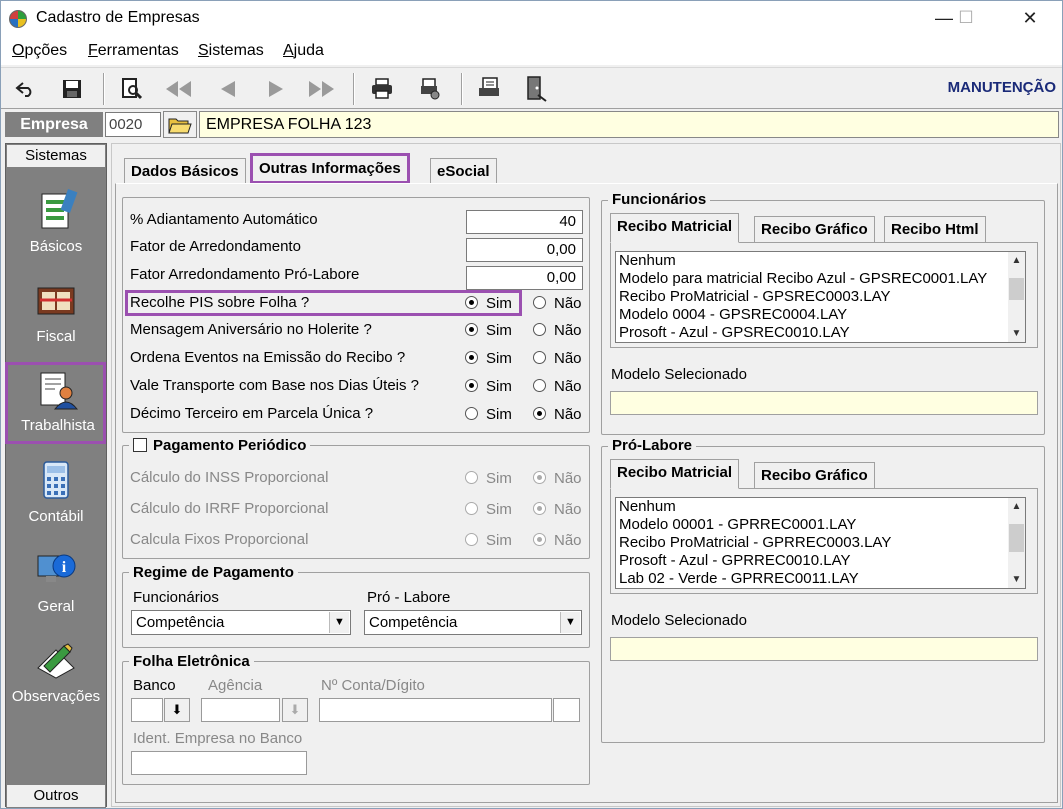  I want to click on chevron-down-icon: ▼, so click(570, 622).